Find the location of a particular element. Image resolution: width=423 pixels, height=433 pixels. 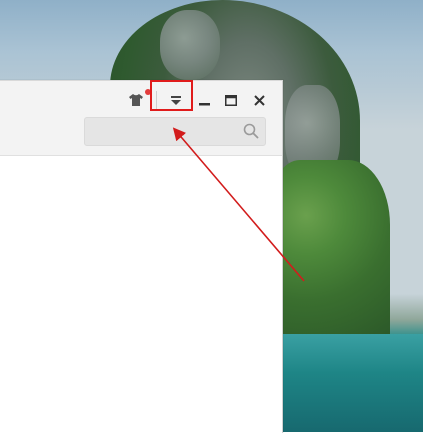

maximize-button is located at coordinates (231, 100).